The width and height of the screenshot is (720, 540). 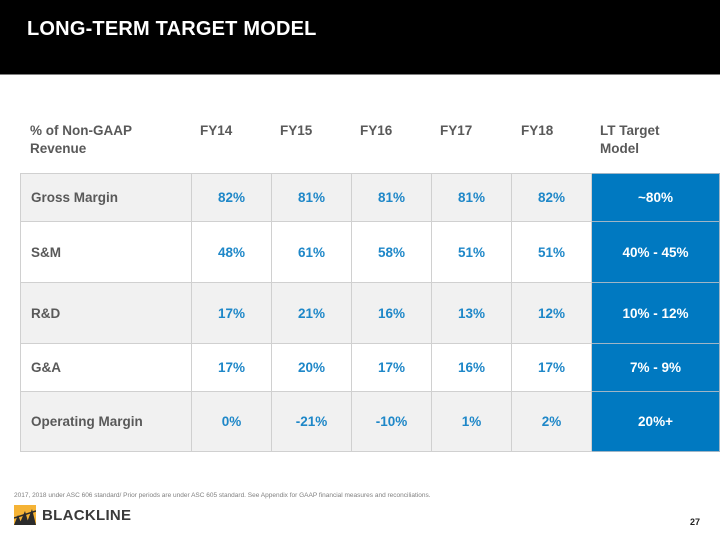 I want to click on blackline-logo-icon, so click(x=25, y=515).